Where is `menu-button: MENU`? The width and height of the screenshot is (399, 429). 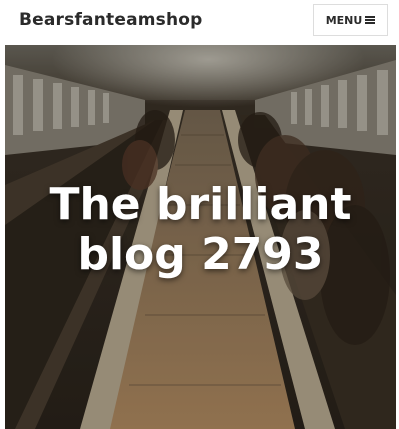
menu-button: MENU is located at coordinates (350, 20).